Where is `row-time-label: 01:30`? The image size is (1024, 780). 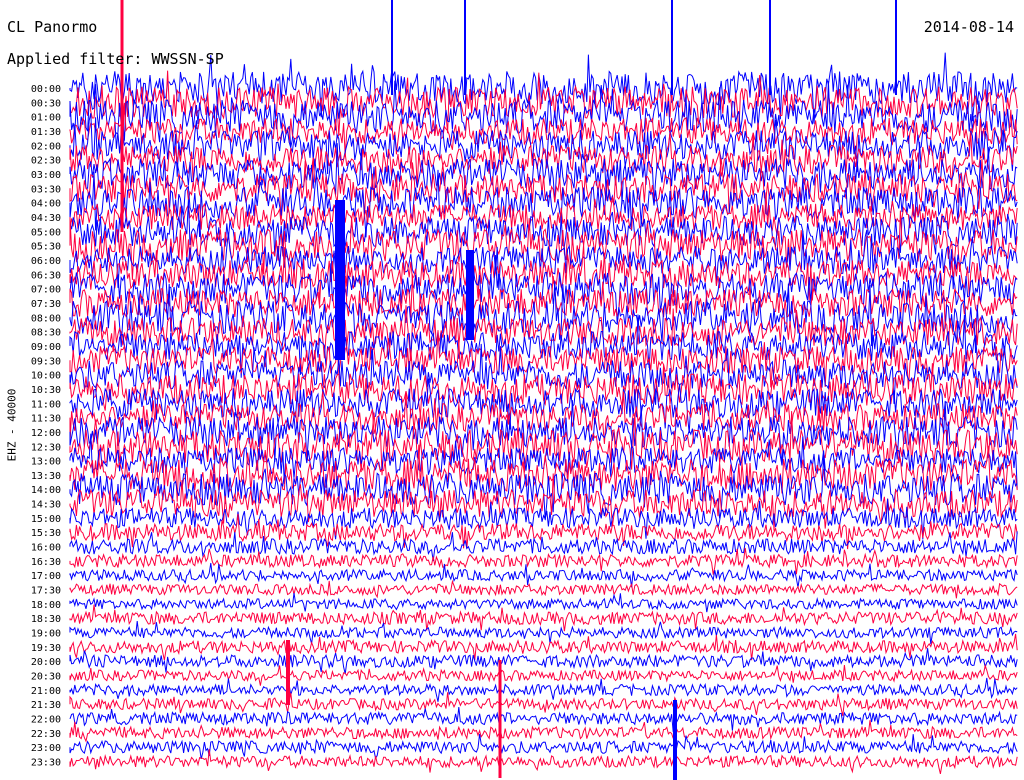 row-time-label: 01:30 is located at coordinates (46, 132).